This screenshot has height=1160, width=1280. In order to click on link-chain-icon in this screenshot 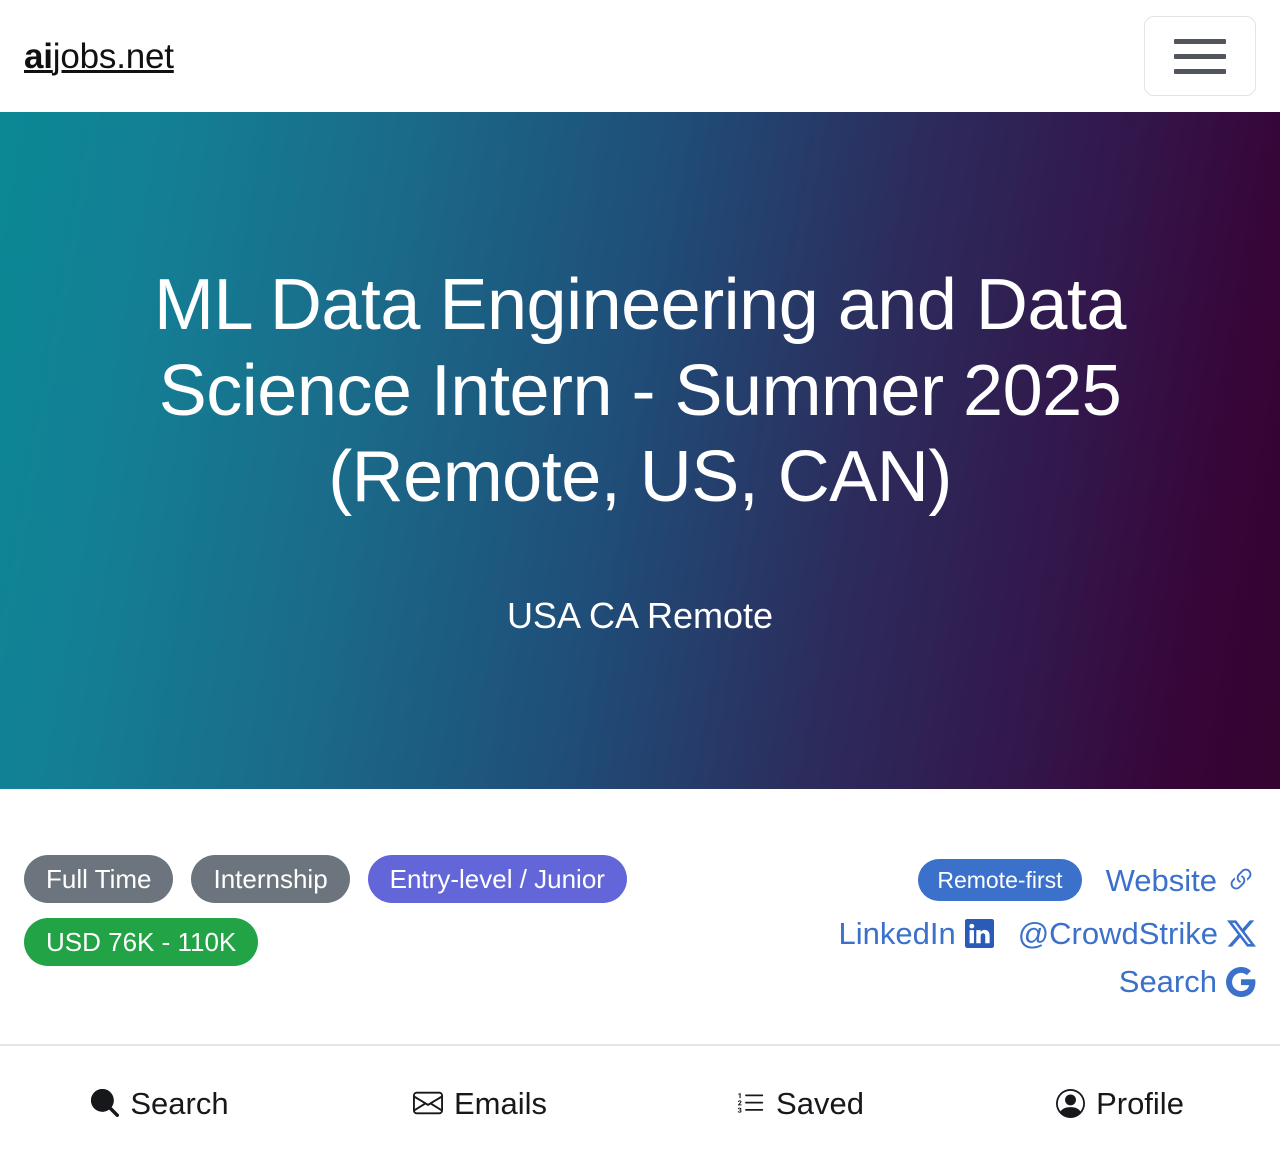, I will do `click(1241, 880)`.